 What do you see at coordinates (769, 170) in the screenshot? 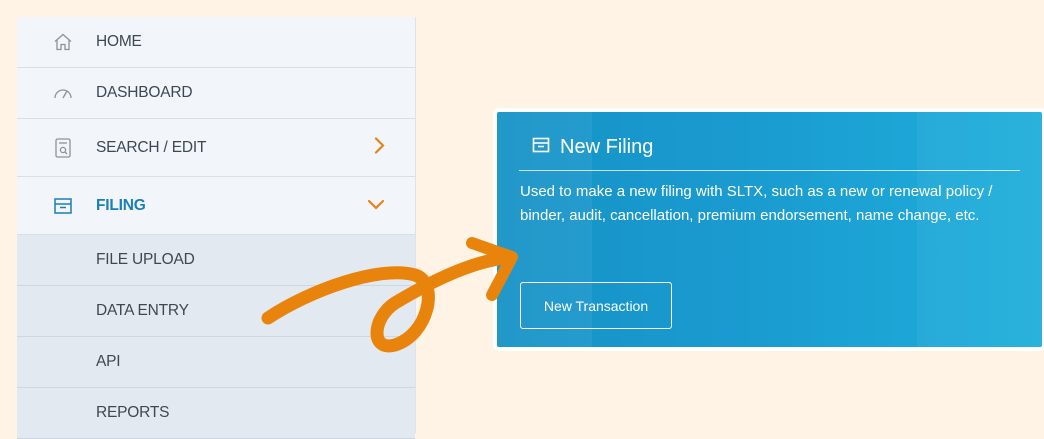
I see `card-divider` at bounding box center [769, 170].